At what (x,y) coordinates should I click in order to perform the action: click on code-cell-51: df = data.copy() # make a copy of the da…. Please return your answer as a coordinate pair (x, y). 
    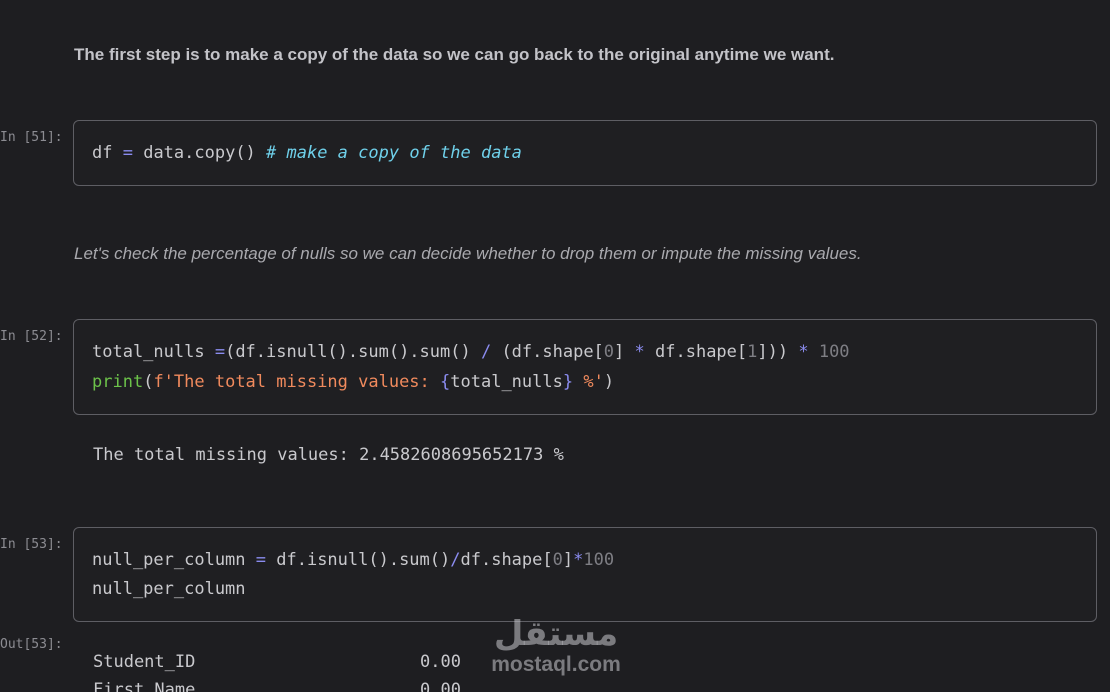
    Looking at the image, I should click on (585, 153).